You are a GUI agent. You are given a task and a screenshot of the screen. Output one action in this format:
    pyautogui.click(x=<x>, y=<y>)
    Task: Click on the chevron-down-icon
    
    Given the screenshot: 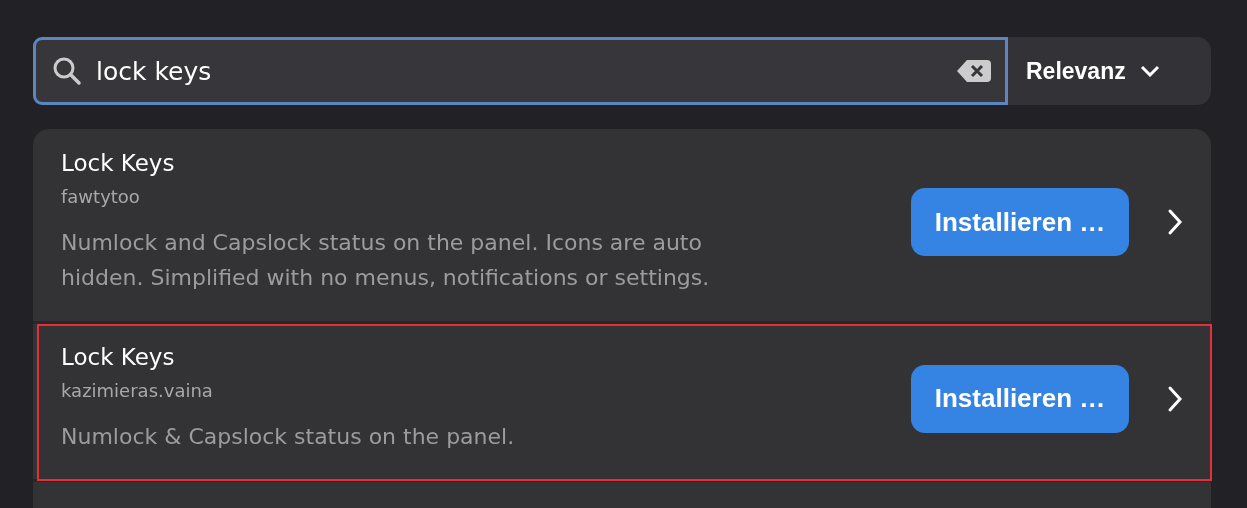 What is the action you would take?
    pyautogui.click(x=1149, y=71)
    